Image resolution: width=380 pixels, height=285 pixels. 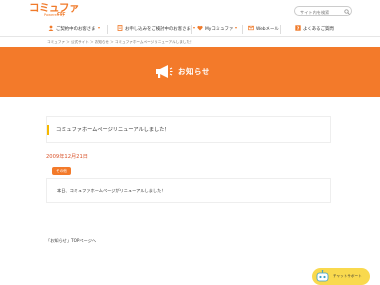 What do you see at coordinates (190, 11) in the screenshot?
I see `site-header: コミュファ Powered by ctc` at bounding box center [190, 11].